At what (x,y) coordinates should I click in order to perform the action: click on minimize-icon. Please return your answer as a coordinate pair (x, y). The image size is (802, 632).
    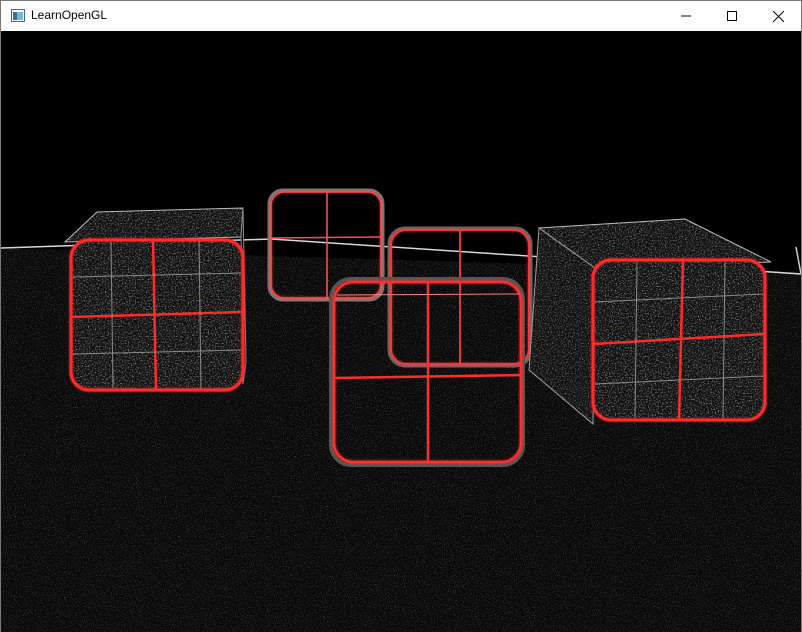
    Looking at the image, I should click on (686, 16).